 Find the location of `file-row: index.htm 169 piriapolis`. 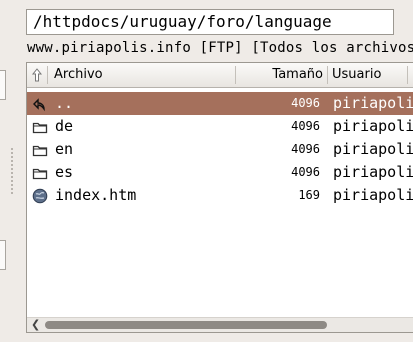

file-row: index.htm 169 piriapolis is located at coordinates (220, 195).